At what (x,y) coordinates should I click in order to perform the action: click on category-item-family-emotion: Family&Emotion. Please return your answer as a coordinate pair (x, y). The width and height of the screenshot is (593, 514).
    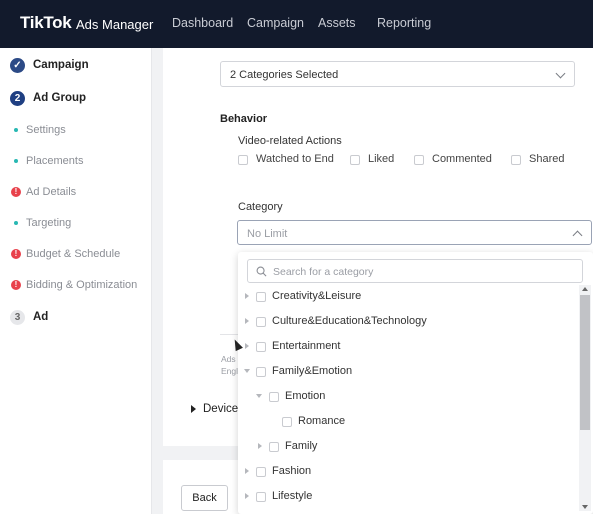
    Looking at the image, I should click on (408, 372).